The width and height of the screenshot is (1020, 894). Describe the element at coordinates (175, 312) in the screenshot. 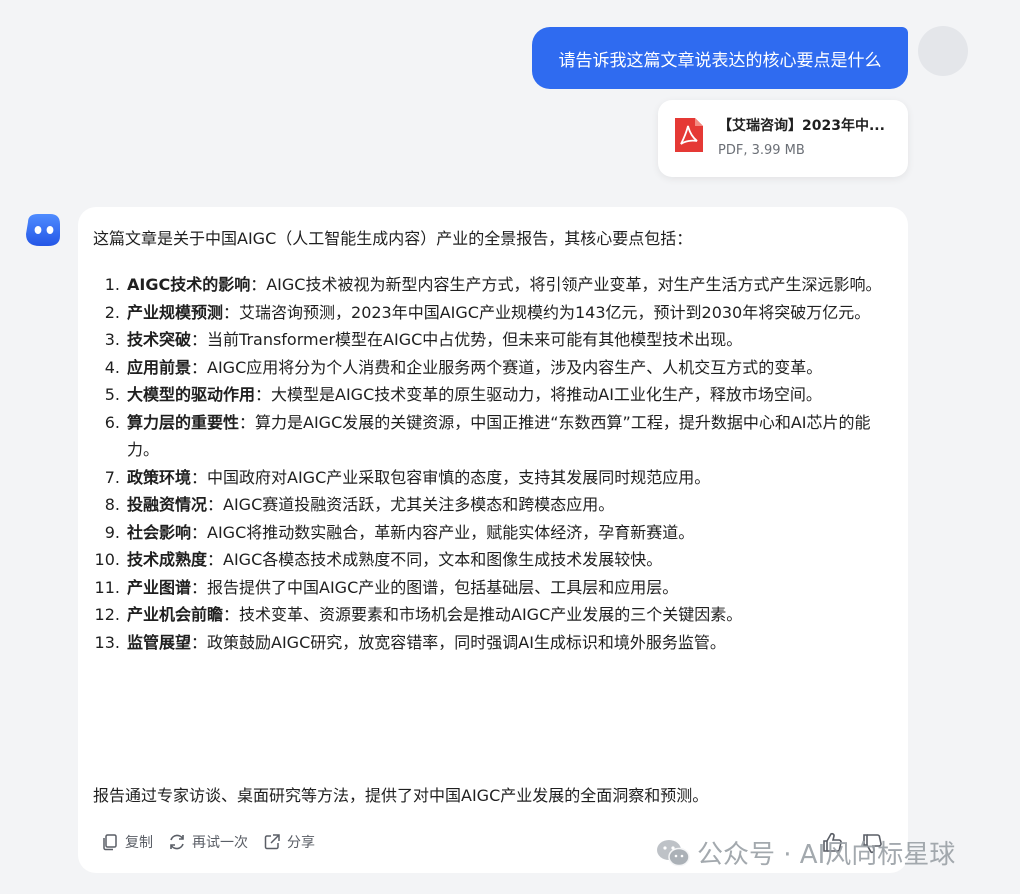

I see `list-item-keyword: 产业规模预测` at that location.